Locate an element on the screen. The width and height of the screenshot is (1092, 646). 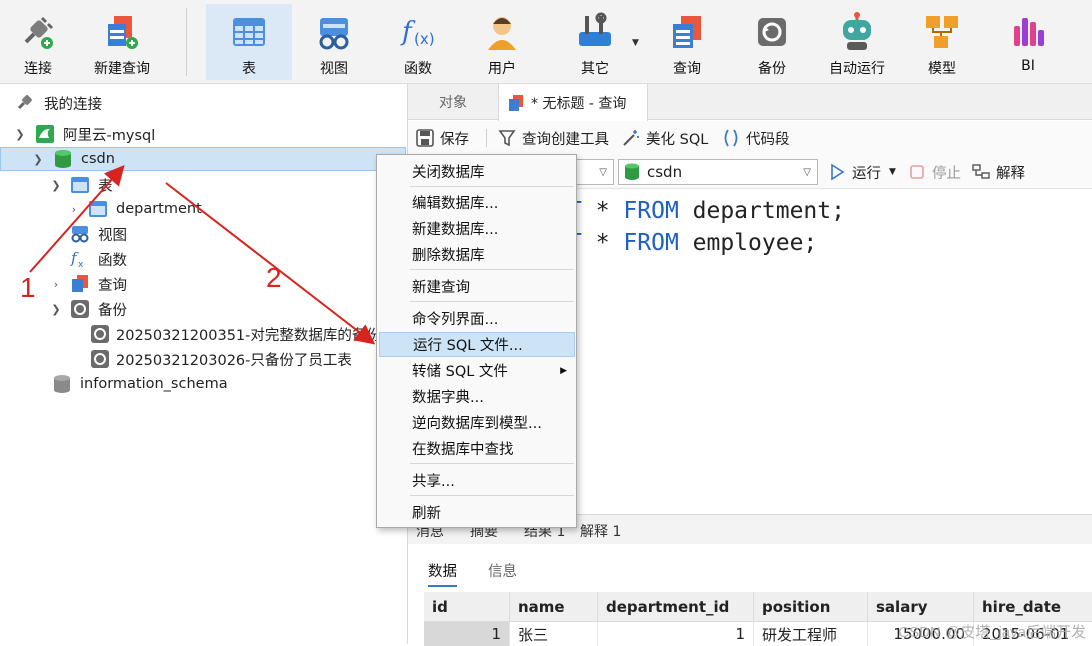
view-button: 视图 is located at coordinates (334, 42).